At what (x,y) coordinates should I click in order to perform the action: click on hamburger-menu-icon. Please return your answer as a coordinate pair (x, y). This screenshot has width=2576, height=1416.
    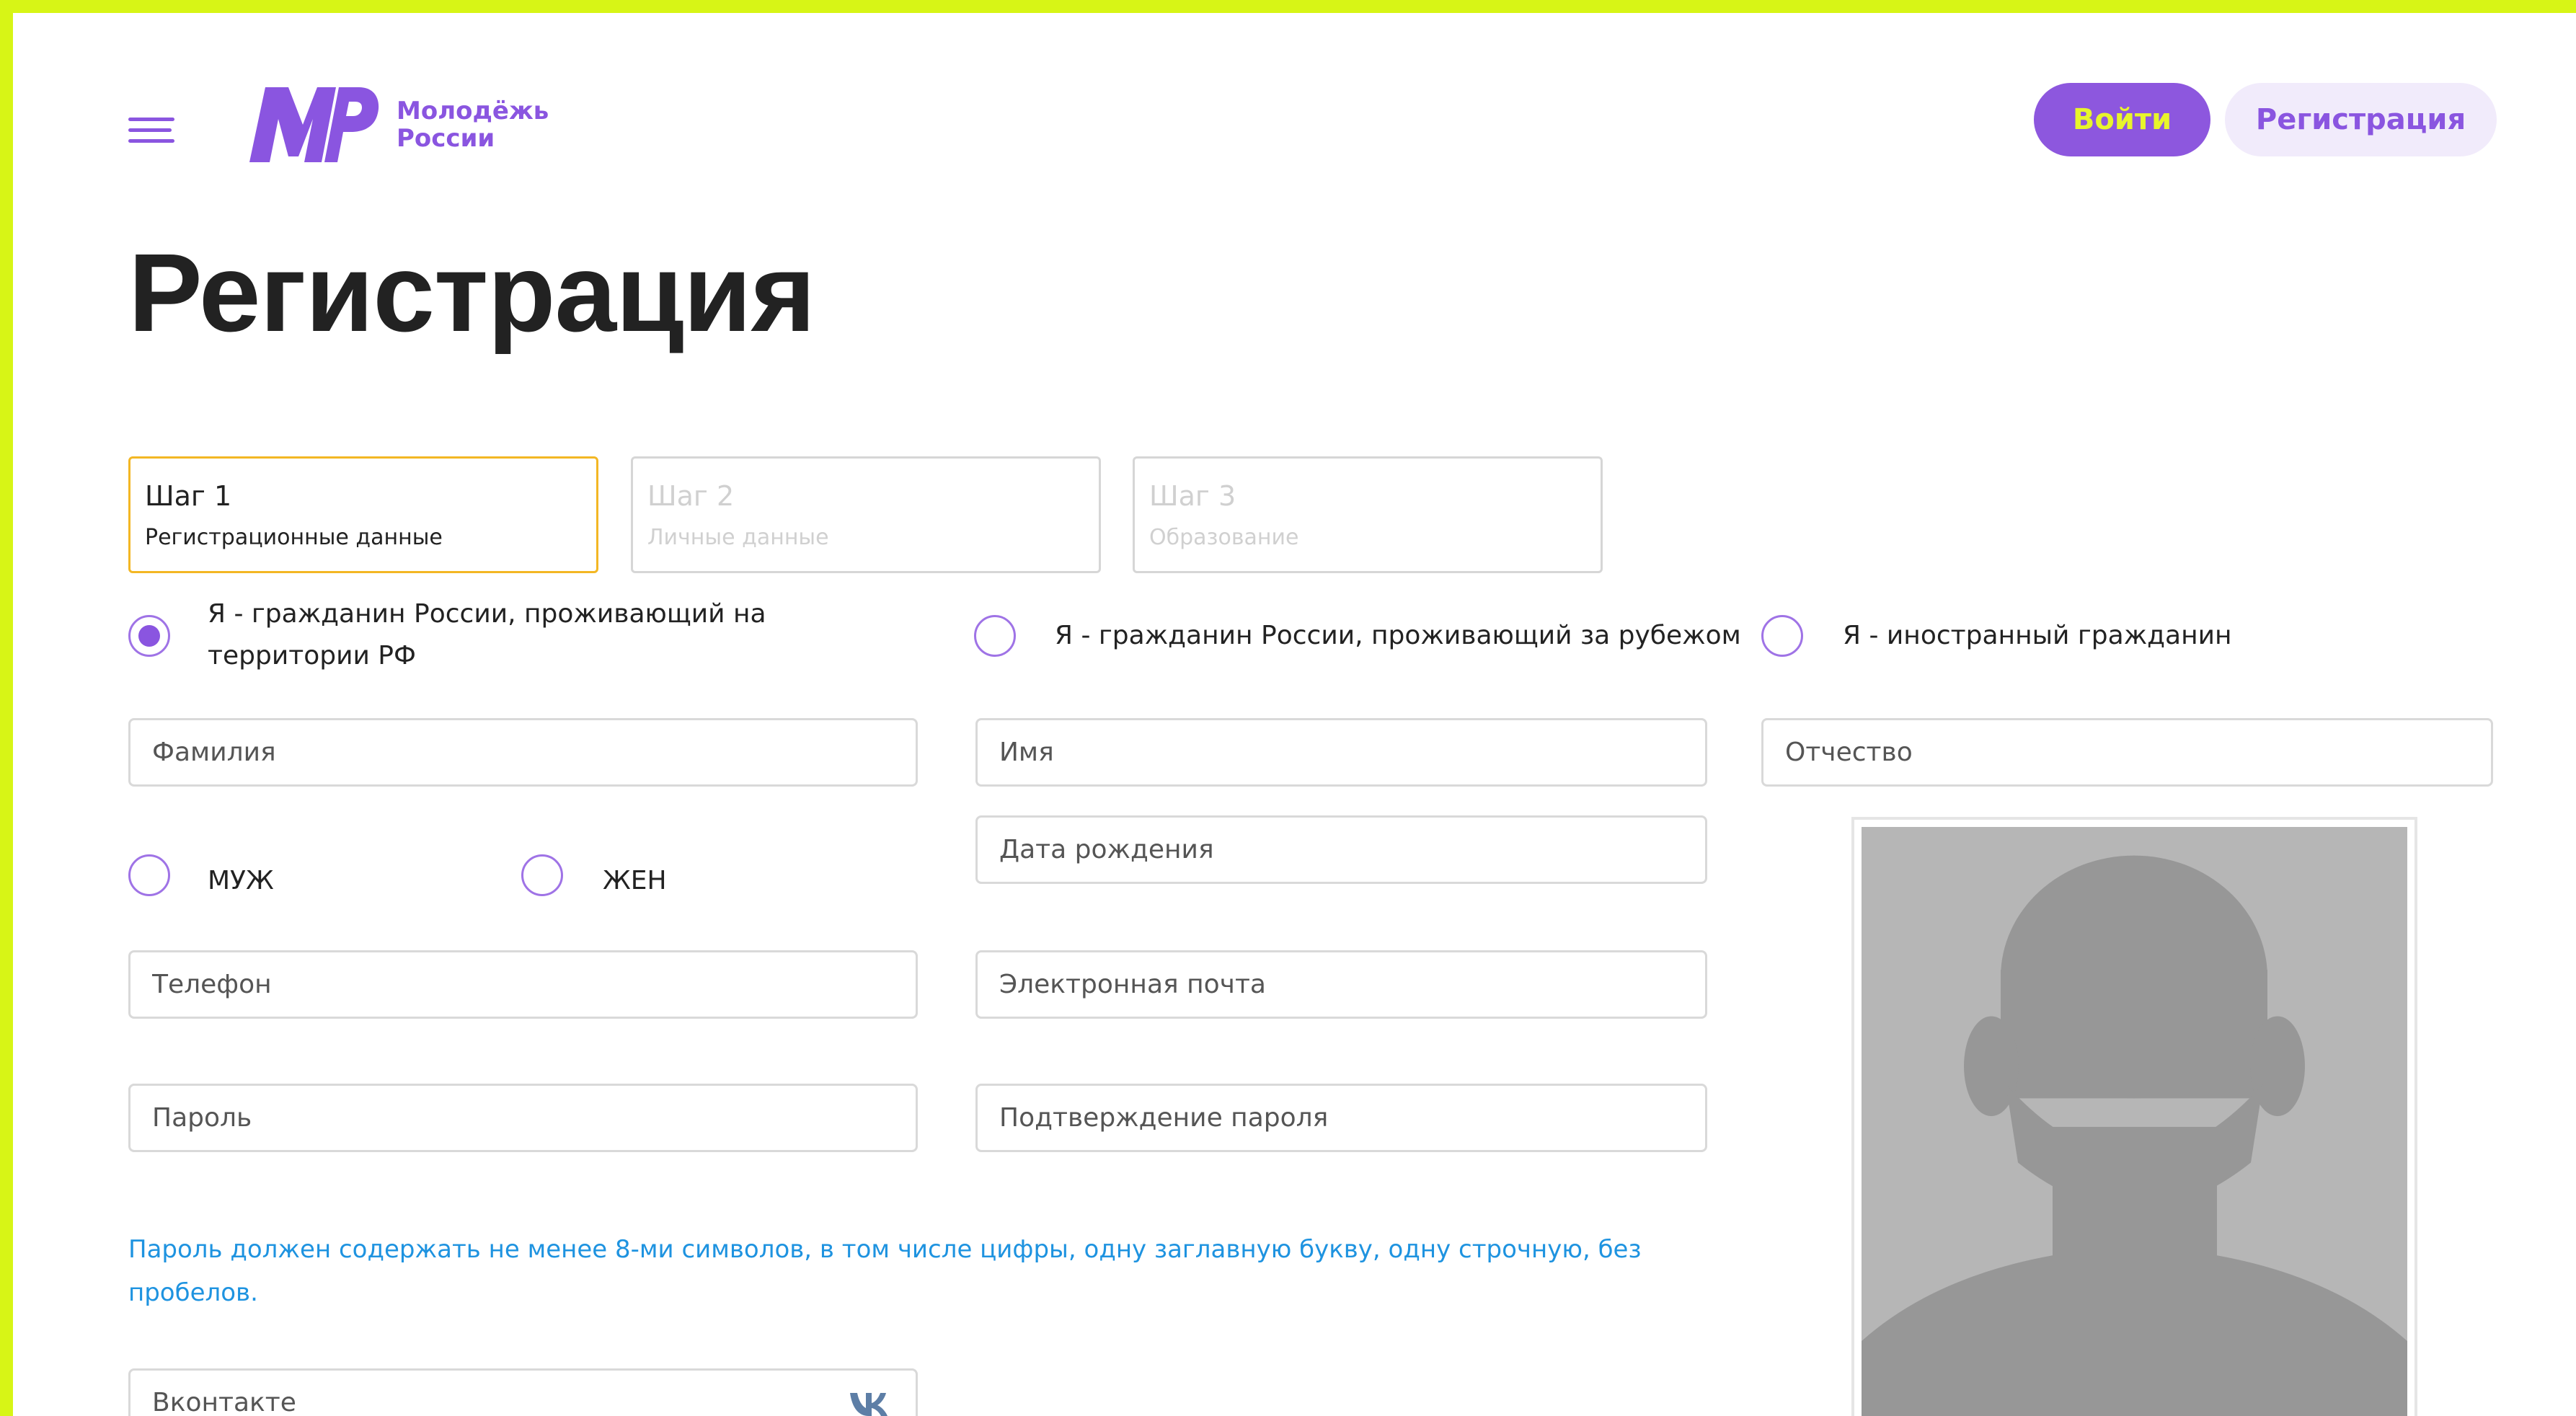
    Looking at the image, I should click on (151, 131).